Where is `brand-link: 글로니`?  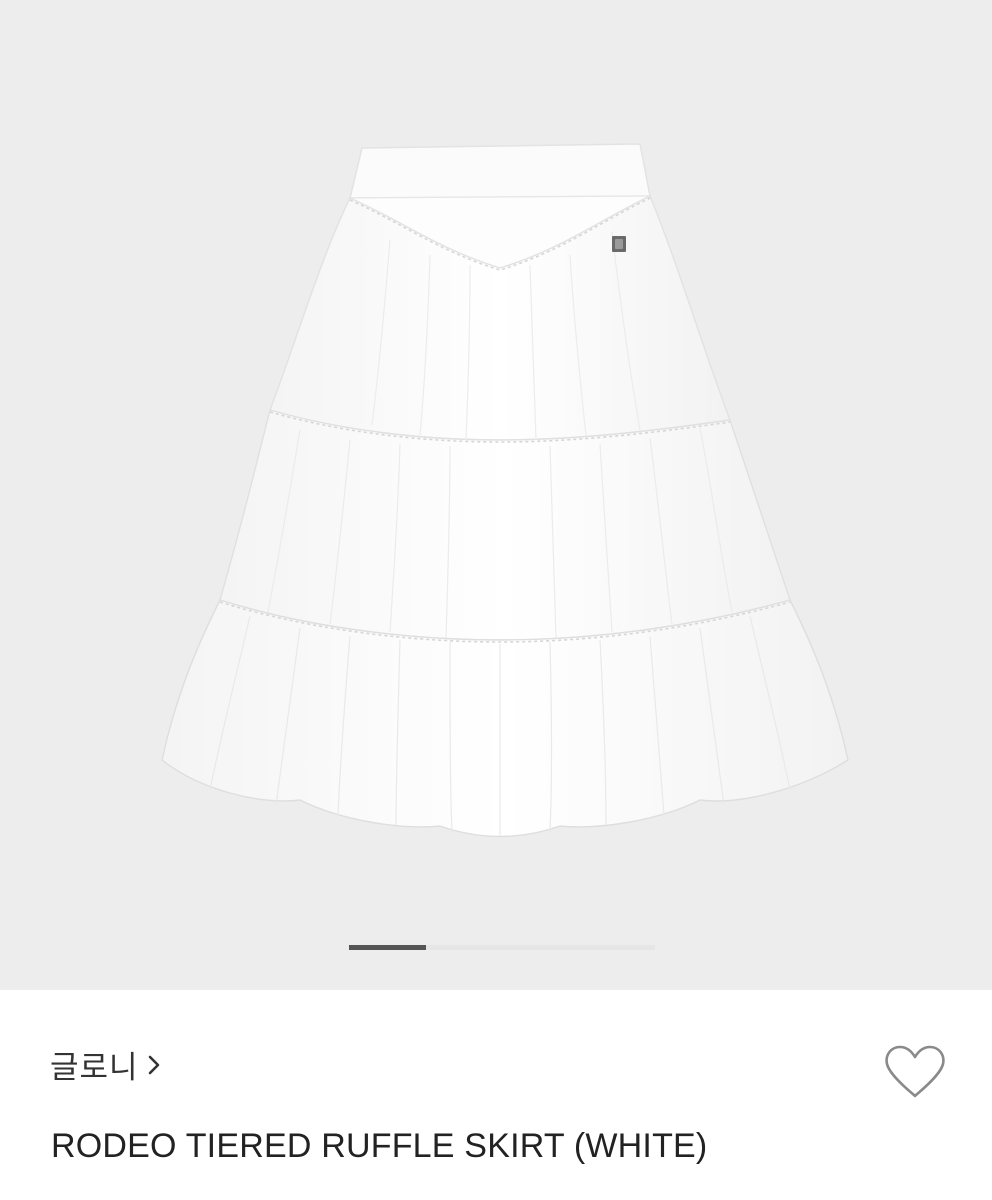
brand-link: 글로니 is located at coordinates (107, 1064).